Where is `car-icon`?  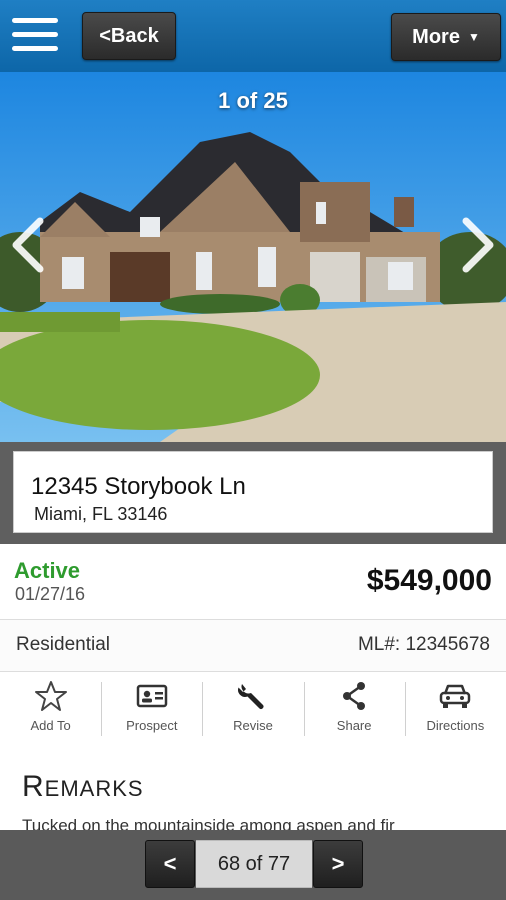
car-icon is located at coordinates (455, 696).